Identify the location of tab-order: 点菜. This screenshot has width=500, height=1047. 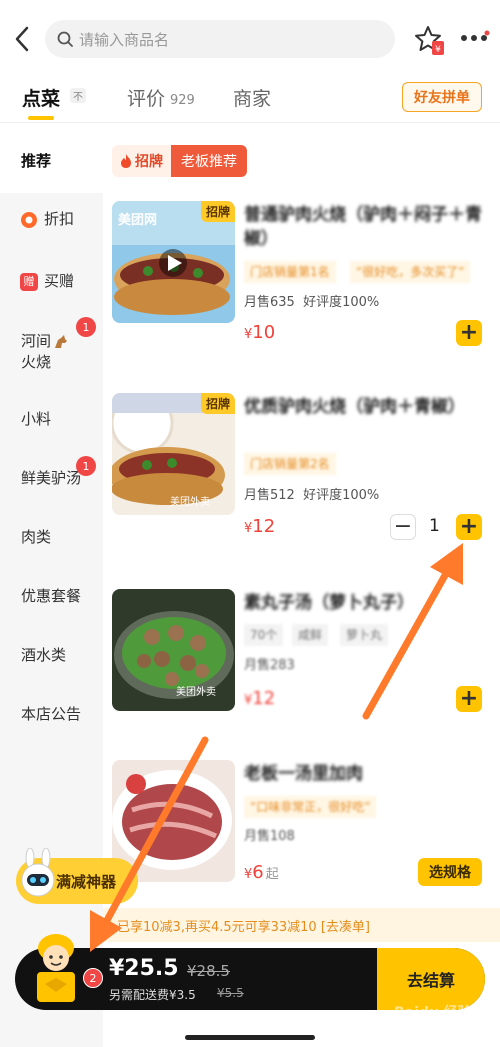
(41, 97).